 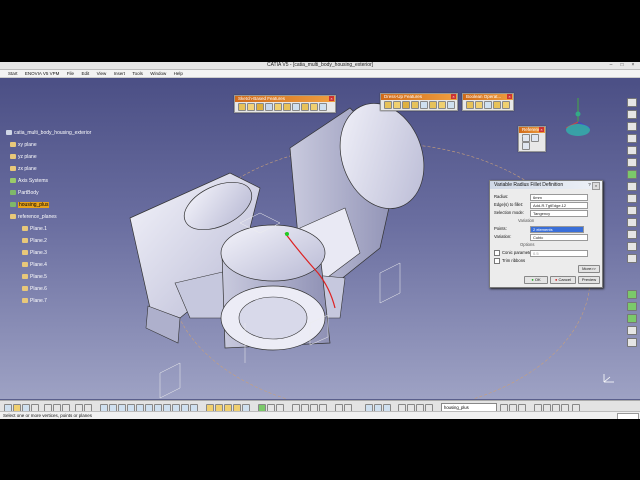 I want to click on dress-up-toolbar: Dress-Up Features ×, so click(x=419, y=102).